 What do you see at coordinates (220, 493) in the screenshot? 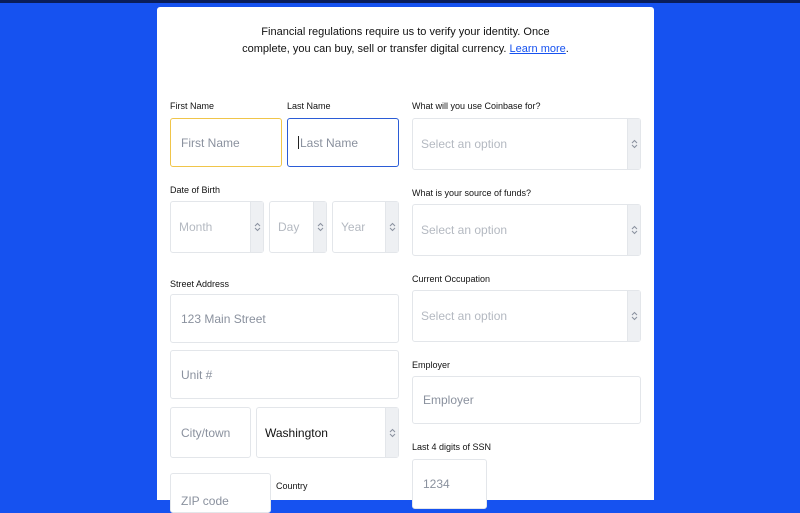
I see `zip-code-input: ZIP code` at bounding box center [220, 493].